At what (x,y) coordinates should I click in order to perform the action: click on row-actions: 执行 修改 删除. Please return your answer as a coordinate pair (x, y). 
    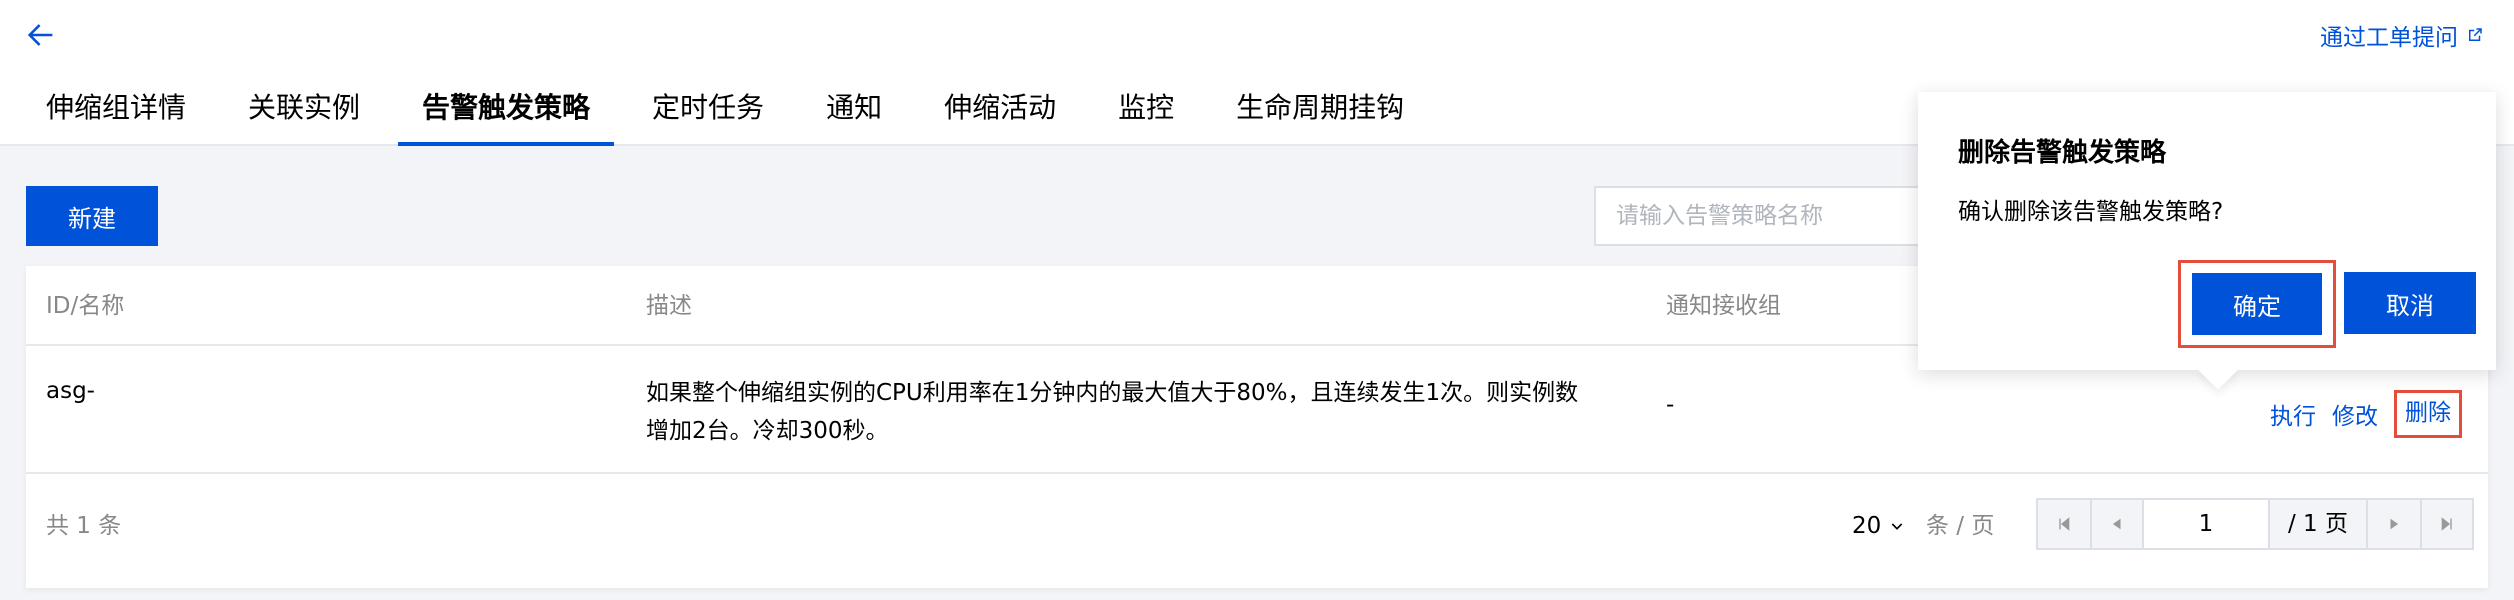
    Looking at the image, I should click on (2366, 414).